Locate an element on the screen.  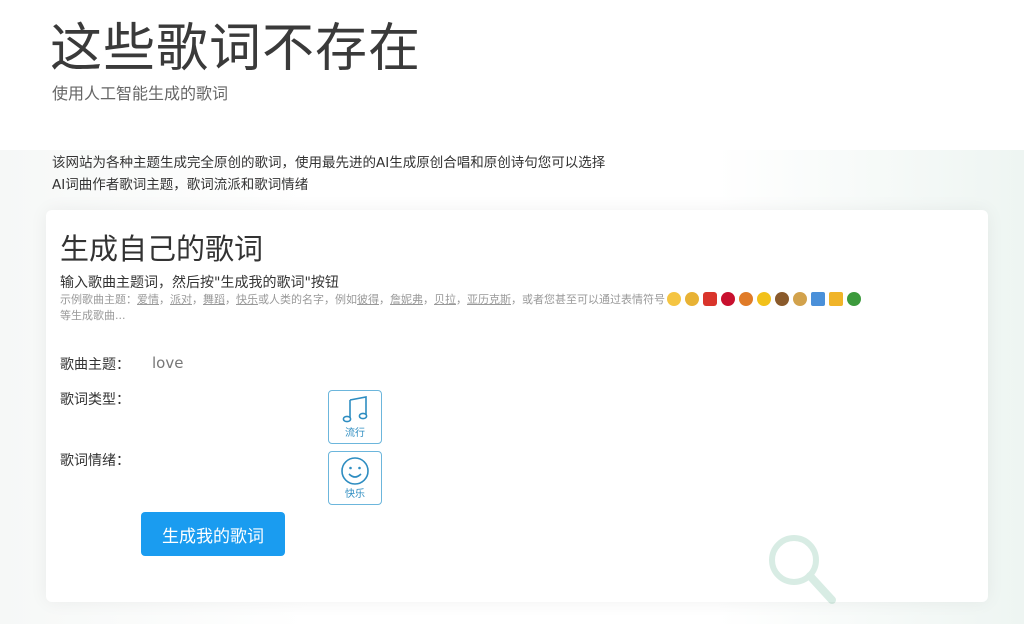
music-note-icon is located at coordinates (355, 409).